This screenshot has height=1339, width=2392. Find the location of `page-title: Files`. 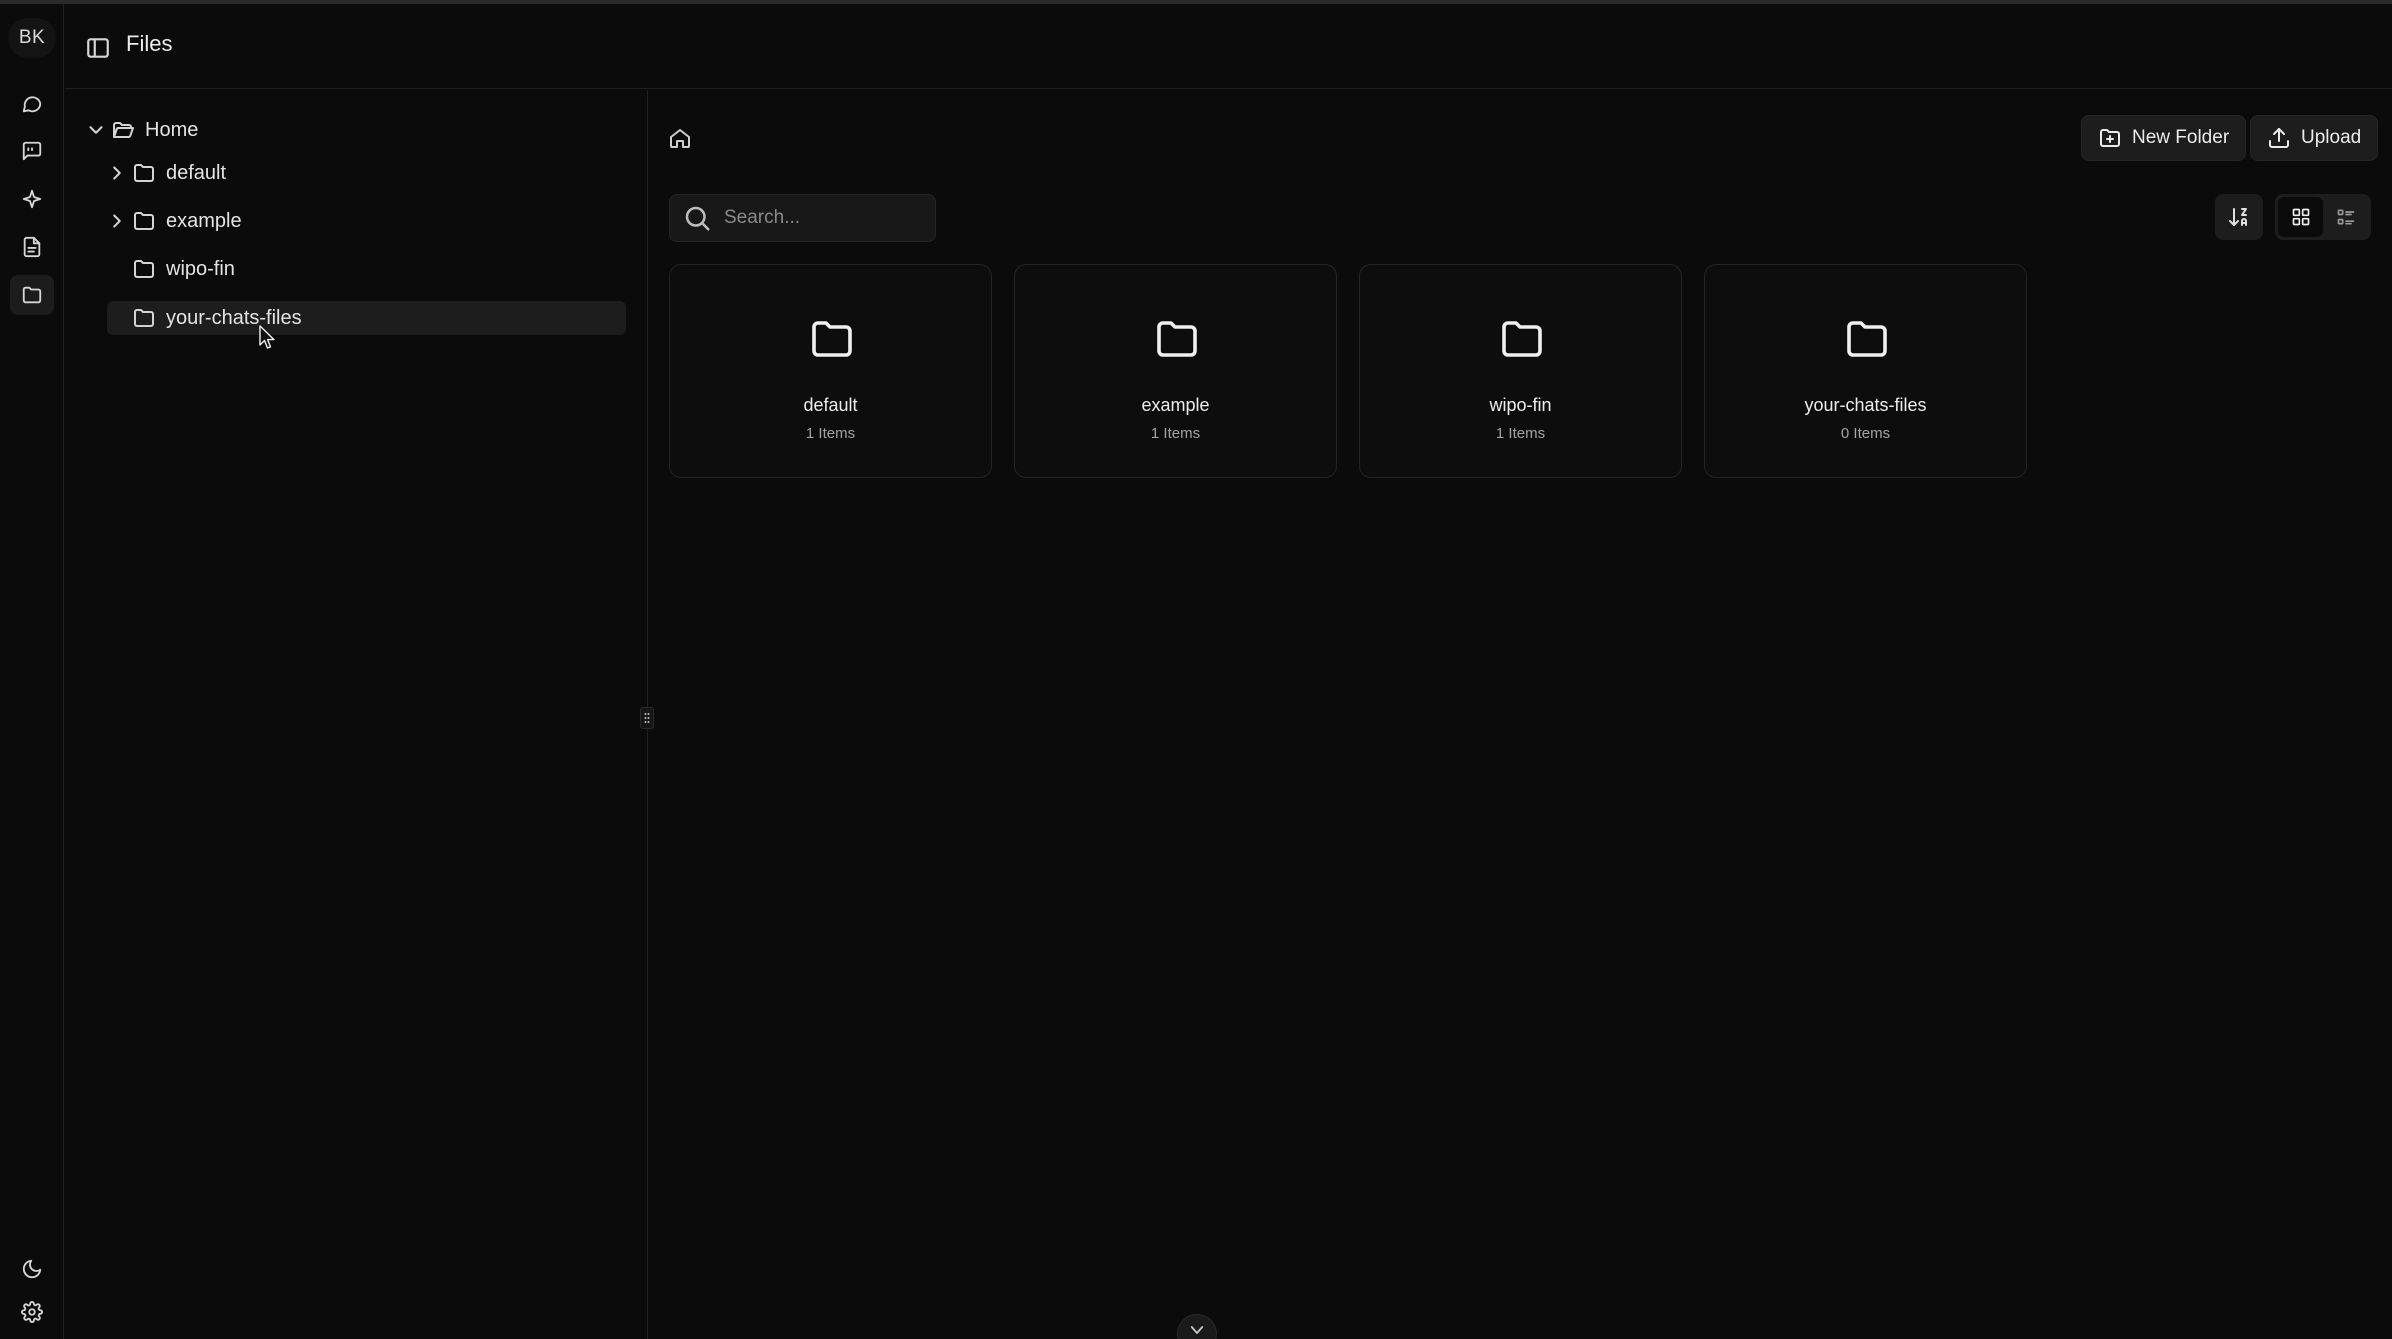

page-title: Files is located at coordinates (149, 43).